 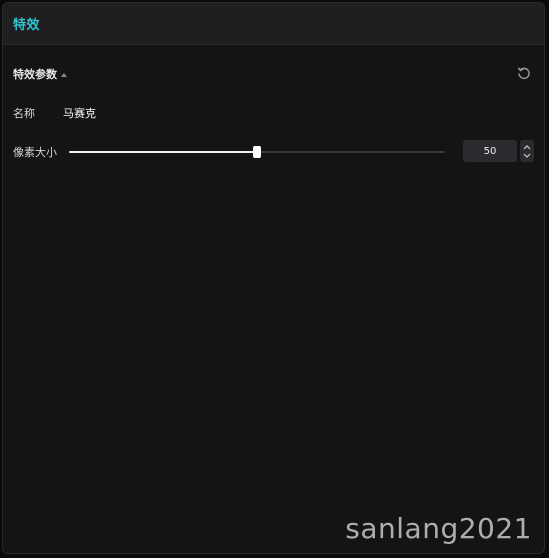 I want to click on panel-title: 特效, so click(x=27, y=25).